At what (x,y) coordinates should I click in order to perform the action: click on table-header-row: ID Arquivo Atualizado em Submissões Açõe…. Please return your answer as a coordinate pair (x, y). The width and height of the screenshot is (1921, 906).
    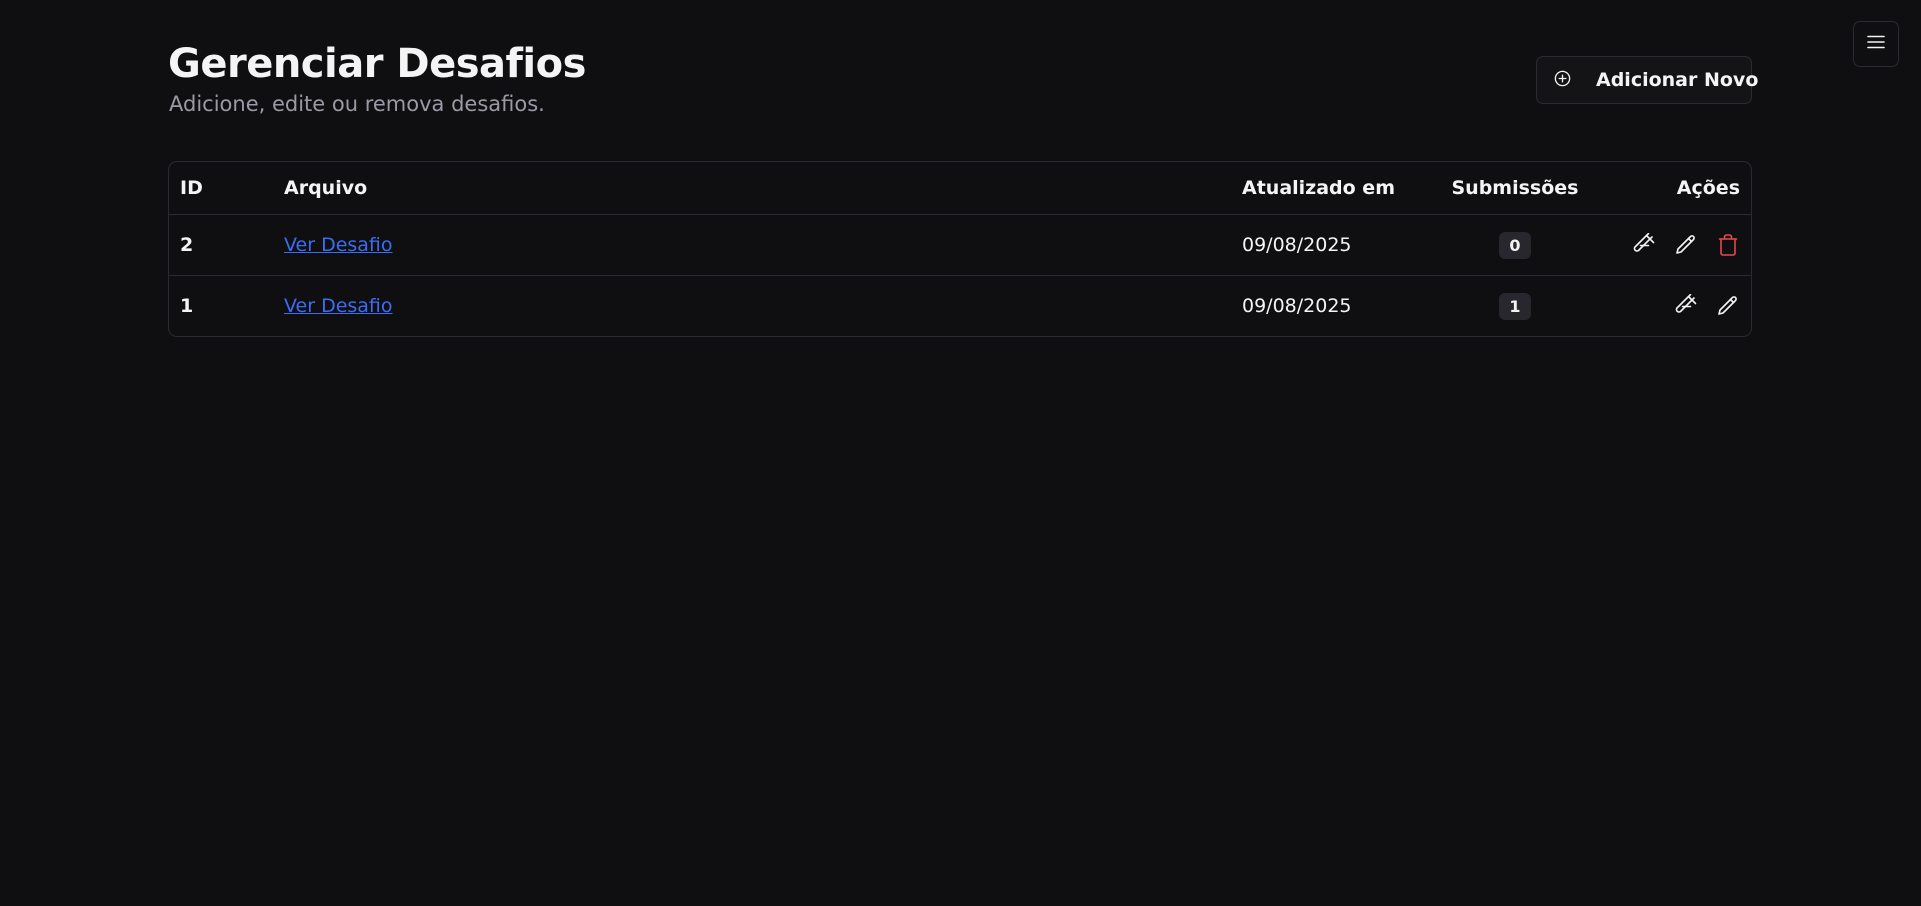
    Looking at the image, I should click on (960, 188).